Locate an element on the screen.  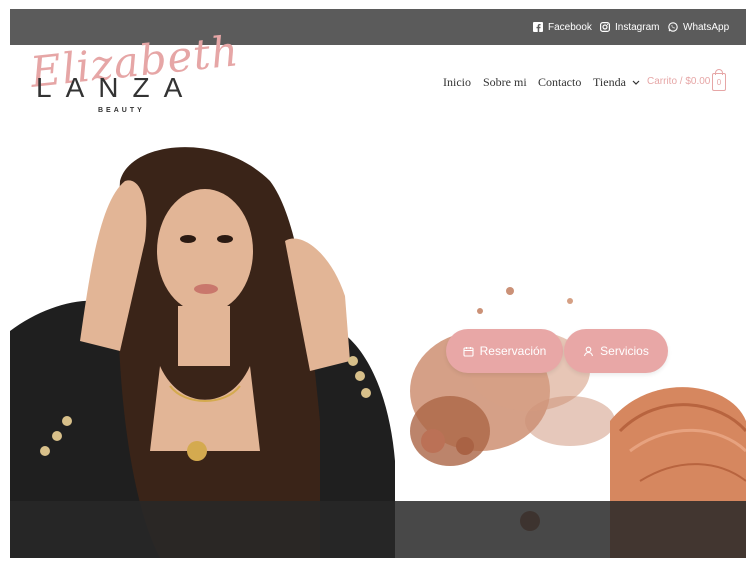
reservation-label: Reservación is located at coordinates (513, 351).